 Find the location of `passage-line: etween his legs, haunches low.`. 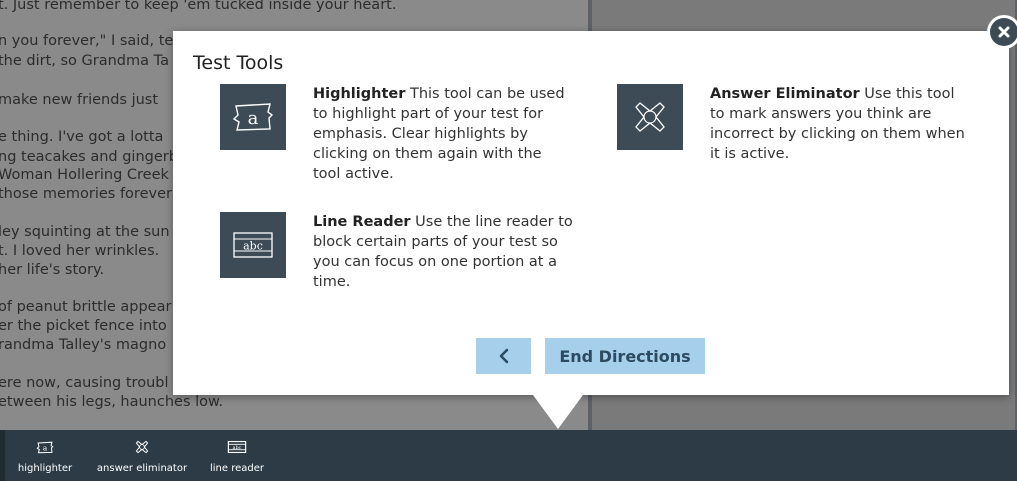

passage-line: etween his legs, haunches low. is located at coordinates (112, 402).